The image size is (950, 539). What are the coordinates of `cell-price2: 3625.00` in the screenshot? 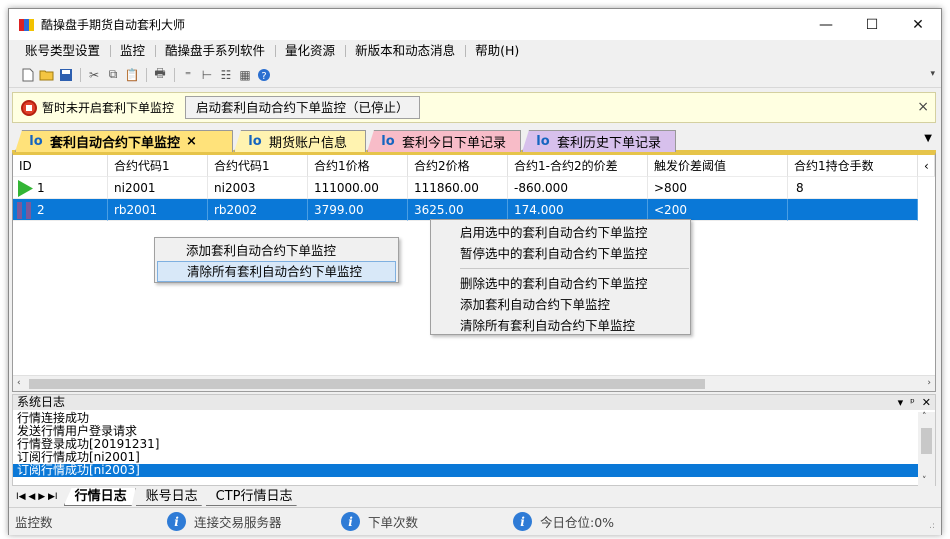 It's located at (458, 210).